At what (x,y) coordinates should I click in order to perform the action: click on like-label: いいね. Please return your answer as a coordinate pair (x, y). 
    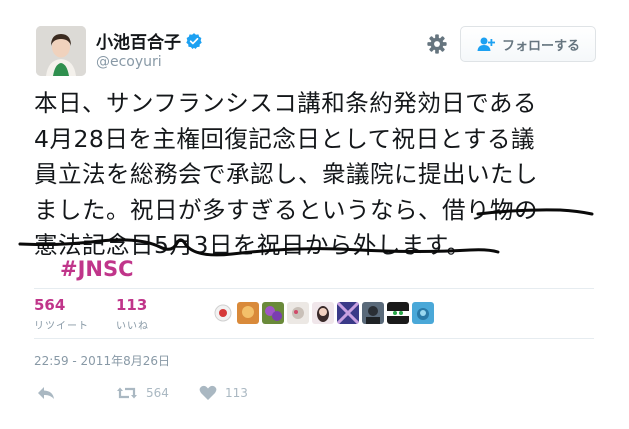
    Looking at the image, I should click on (132, 326).